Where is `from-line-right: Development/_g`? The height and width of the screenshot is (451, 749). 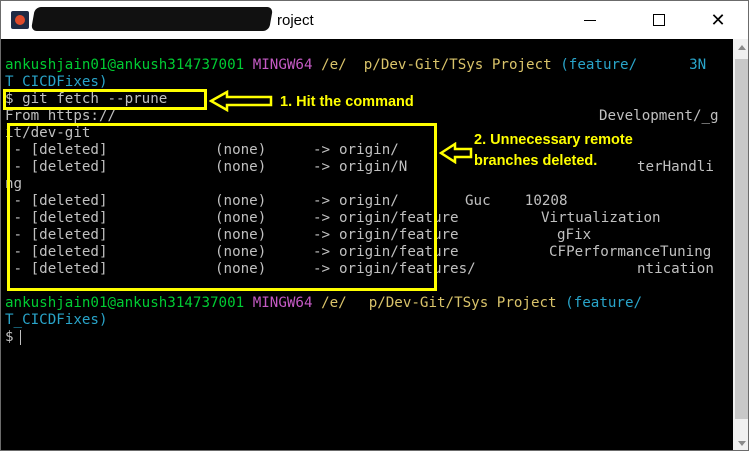 from-line-right: Development/_g is located at coordinates (659, 116).